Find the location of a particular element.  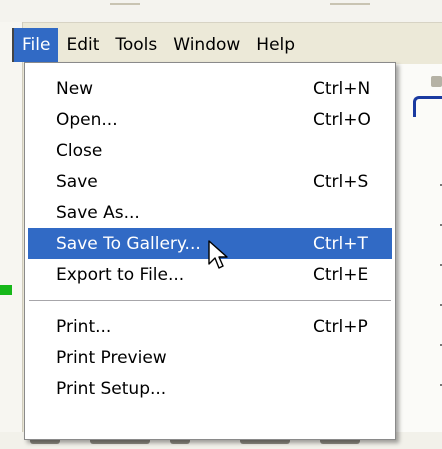

menu-item-shortcut: Ctrl+T is located at coordinates (340, 243).